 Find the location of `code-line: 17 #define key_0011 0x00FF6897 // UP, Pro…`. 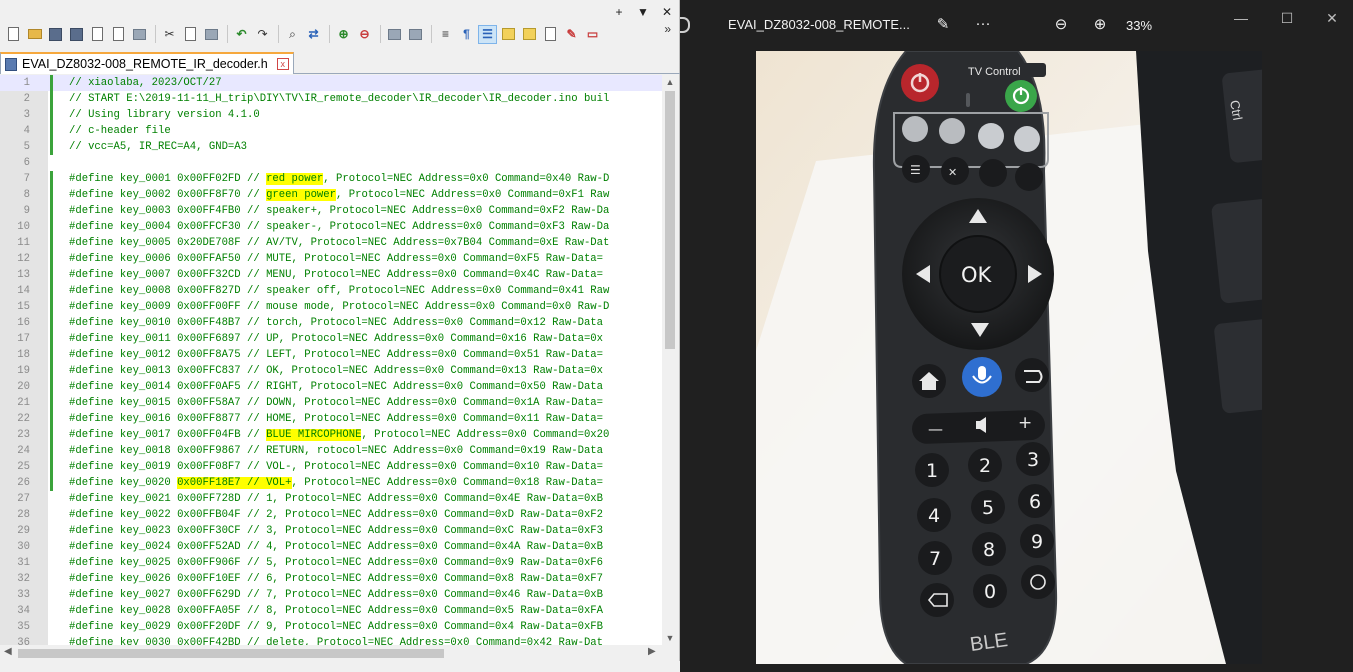

code-line: 17 #define key_0011 0x00FF6897 // UP, Pro… is located at coordinates (331, 339).